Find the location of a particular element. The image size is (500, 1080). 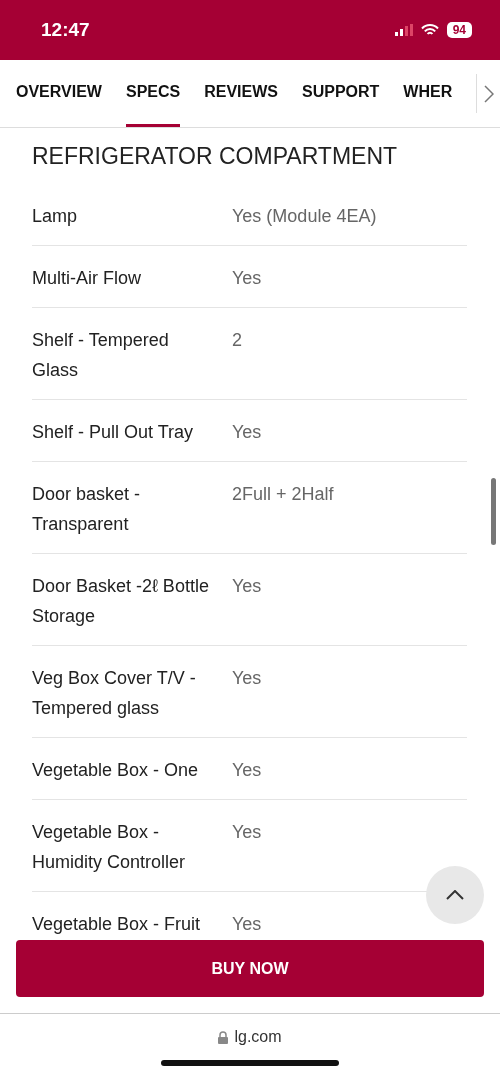

spec-label: Vegetable Box - One is located at coordinates (116, 770).